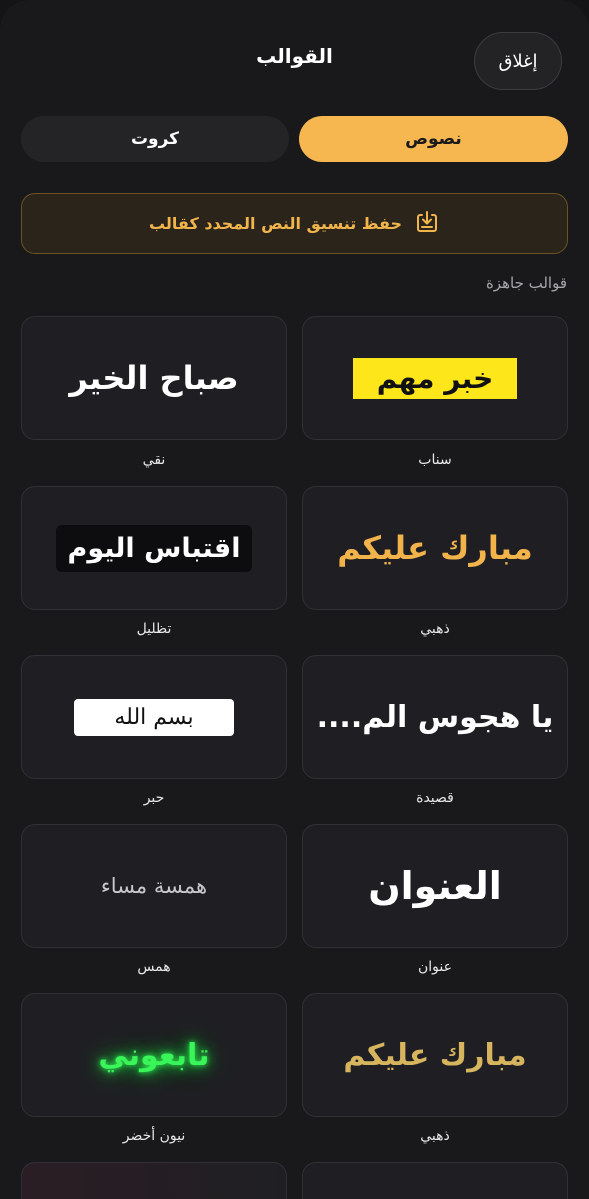 The width and height of the screenshot is (589, 1199). Describe the element at coordinates (518, 61) in the screenshot. I see `close-button: إغلاق` at that location.